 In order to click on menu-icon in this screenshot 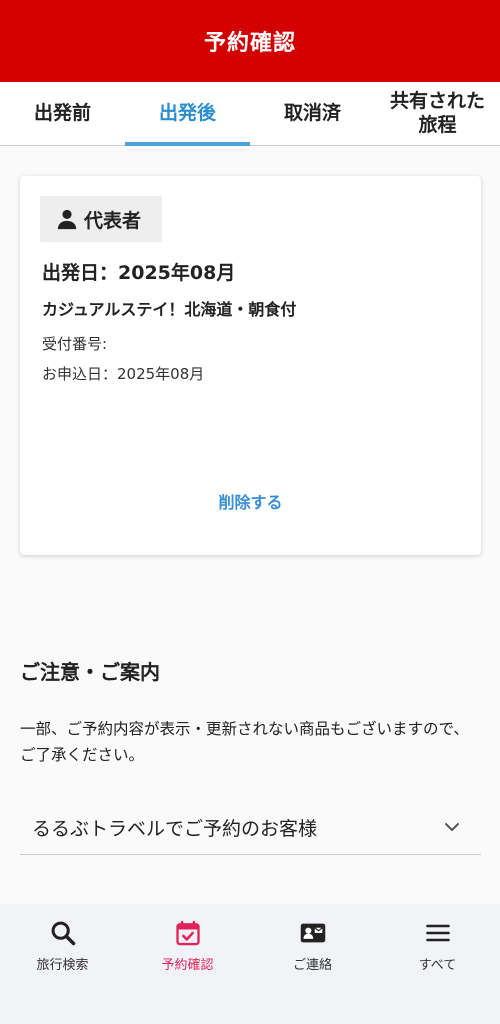, I will do `click(438, 933)`.